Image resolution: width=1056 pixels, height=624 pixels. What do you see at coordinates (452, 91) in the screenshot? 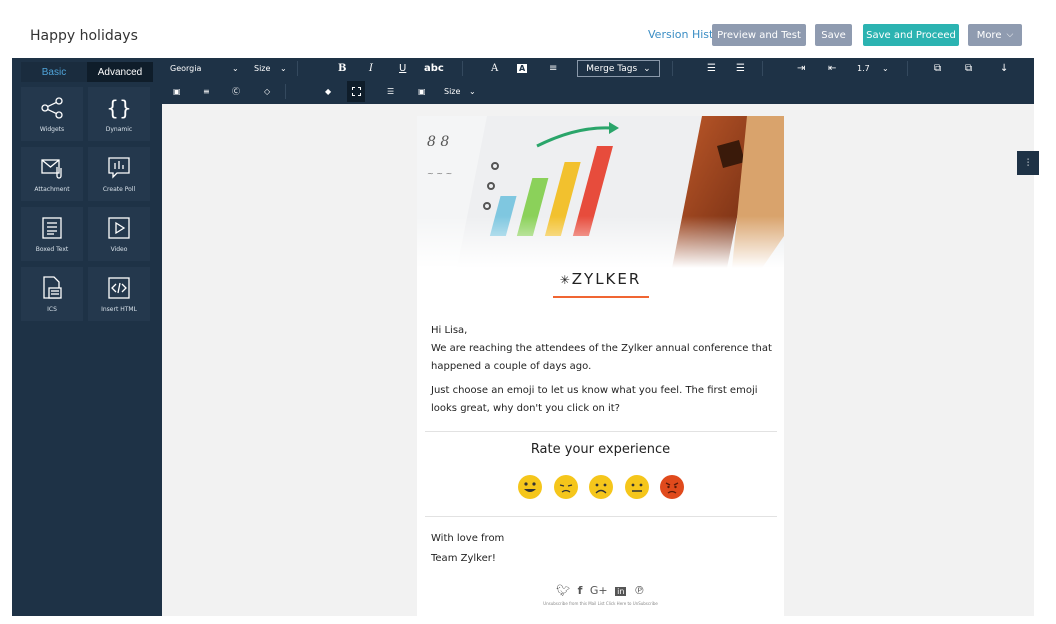
I see `size-select: Size` at bounding box center [452, 91].